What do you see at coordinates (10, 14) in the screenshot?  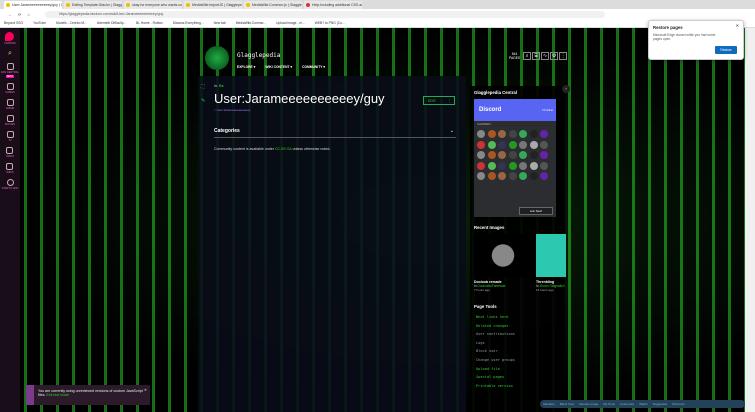 I see `back-icon: ←` at bounding box center [10, 14].